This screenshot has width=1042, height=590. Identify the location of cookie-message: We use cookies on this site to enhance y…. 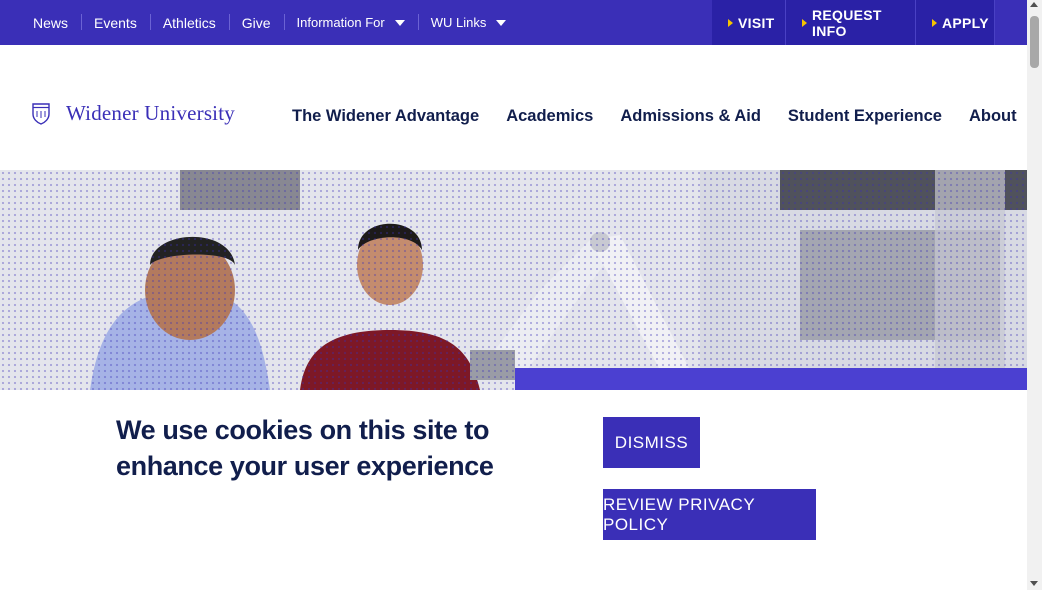
(305, 448).